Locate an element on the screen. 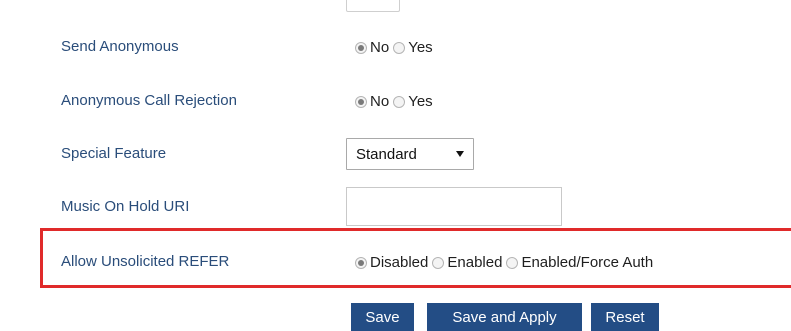 This screenshot has width=791, height=331. music-on-hold-uri-input is located at coordinates (454, 206).